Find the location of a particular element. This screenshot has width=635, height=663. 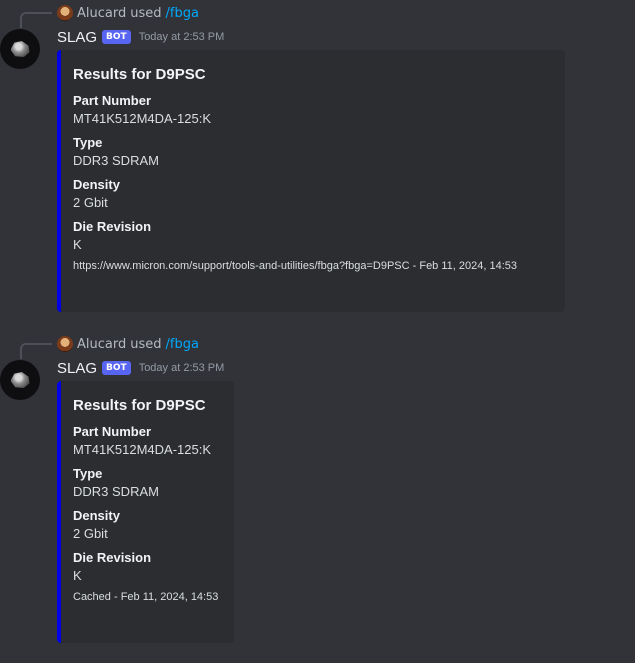

embed-footer: Cached - Feb 11, 2024, 14:53 is located at coordinates (146, 597).